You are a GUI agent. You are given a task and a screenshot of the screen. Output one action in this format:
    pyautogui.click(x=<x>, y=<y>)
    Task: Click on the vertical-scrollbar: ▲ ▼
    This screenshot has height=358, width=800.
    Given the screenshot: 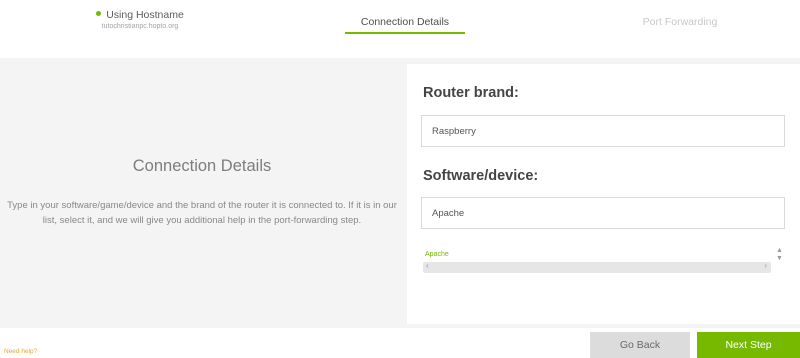 What is the action you would take?
    pyautogui.click(x=780, y=258)
    